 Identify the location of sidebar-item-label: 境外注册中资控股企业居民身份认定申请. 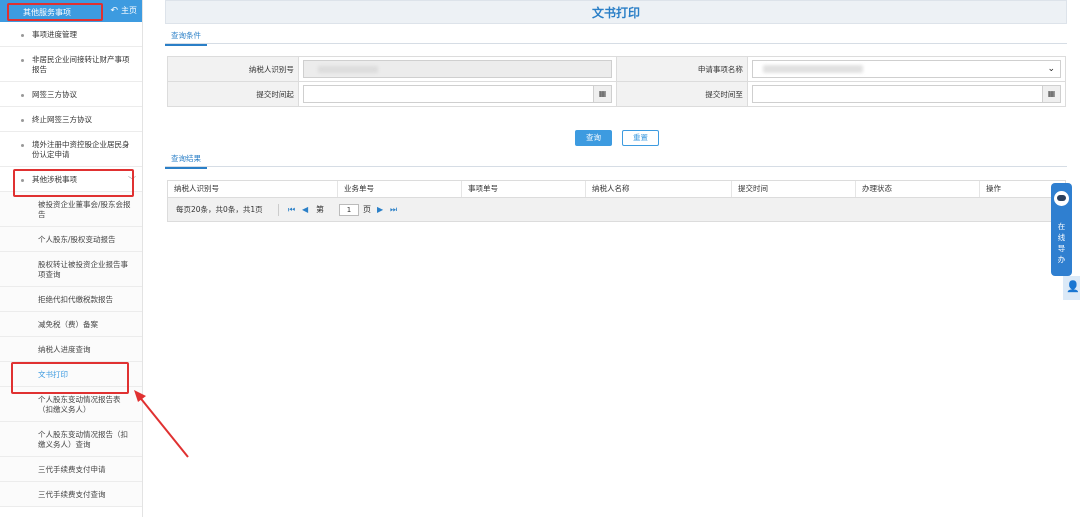
(81, 149).